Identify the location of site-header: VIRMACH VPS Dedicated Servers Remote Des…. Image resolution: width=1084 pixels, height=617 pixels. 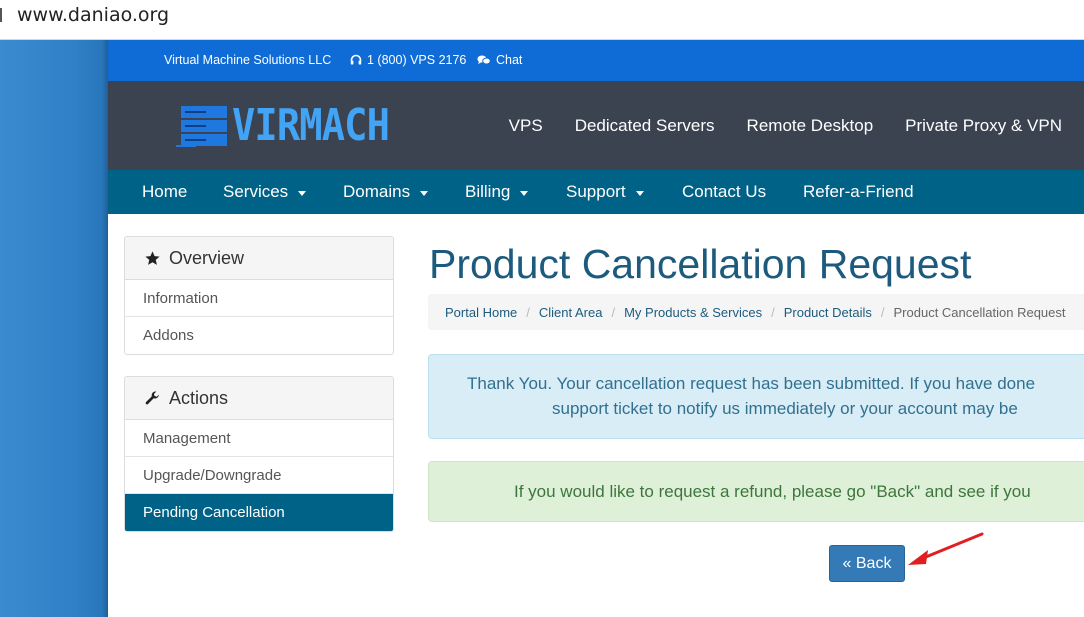
(596, 125).